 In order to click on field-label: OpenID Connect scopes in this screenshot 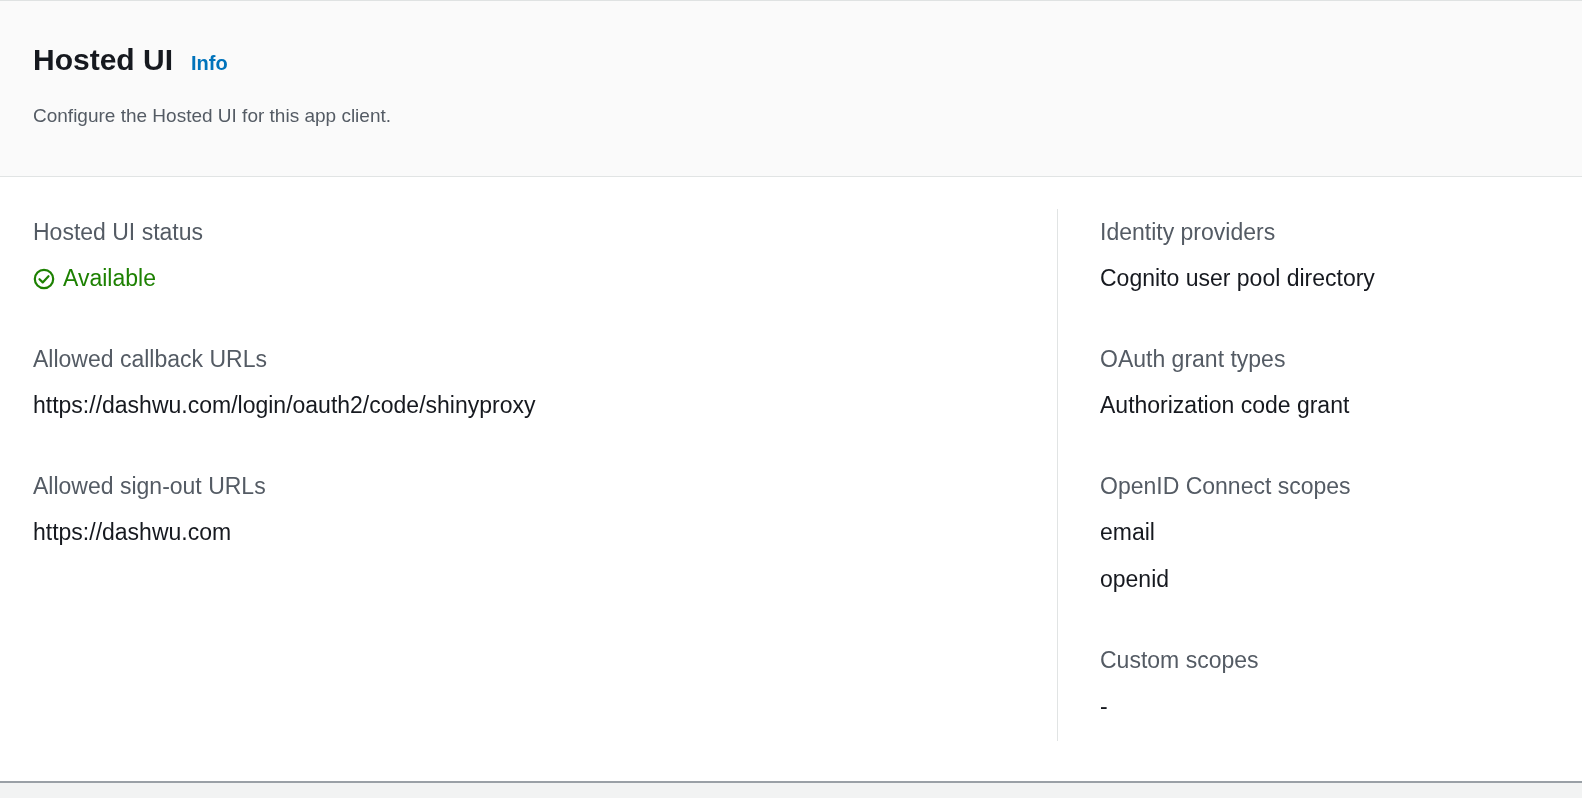, I will do `click(1226, 486)`.